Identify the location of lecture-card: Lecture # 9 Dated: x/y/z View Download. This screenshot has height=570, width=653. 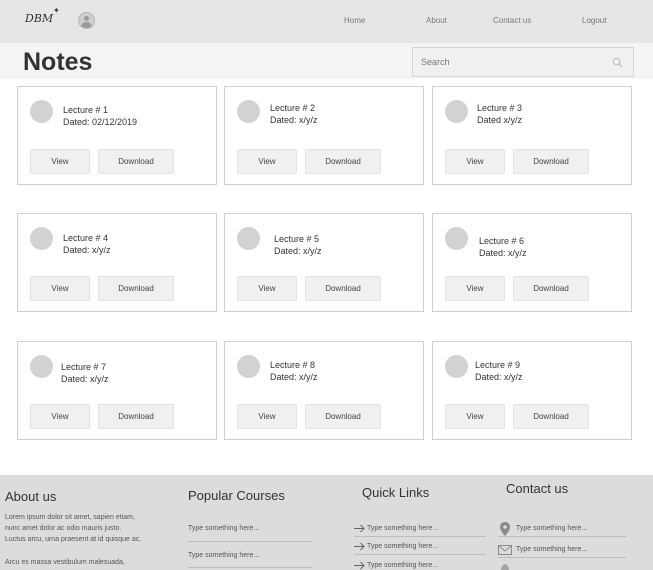
(532, 390).